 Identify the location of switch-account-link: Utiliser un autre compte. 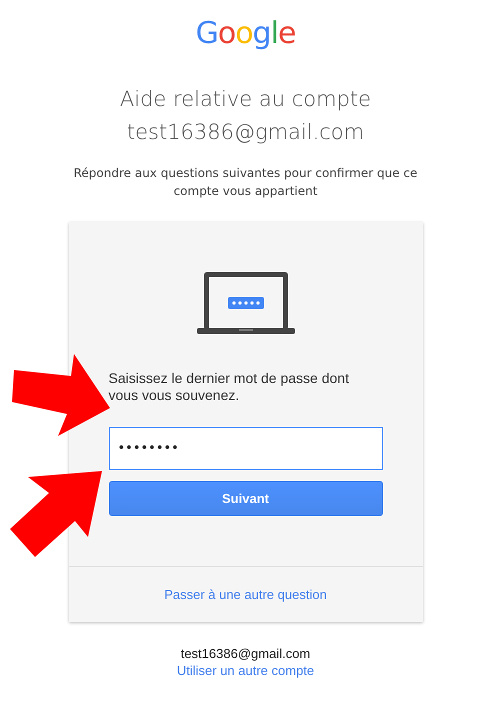
(245, 670).